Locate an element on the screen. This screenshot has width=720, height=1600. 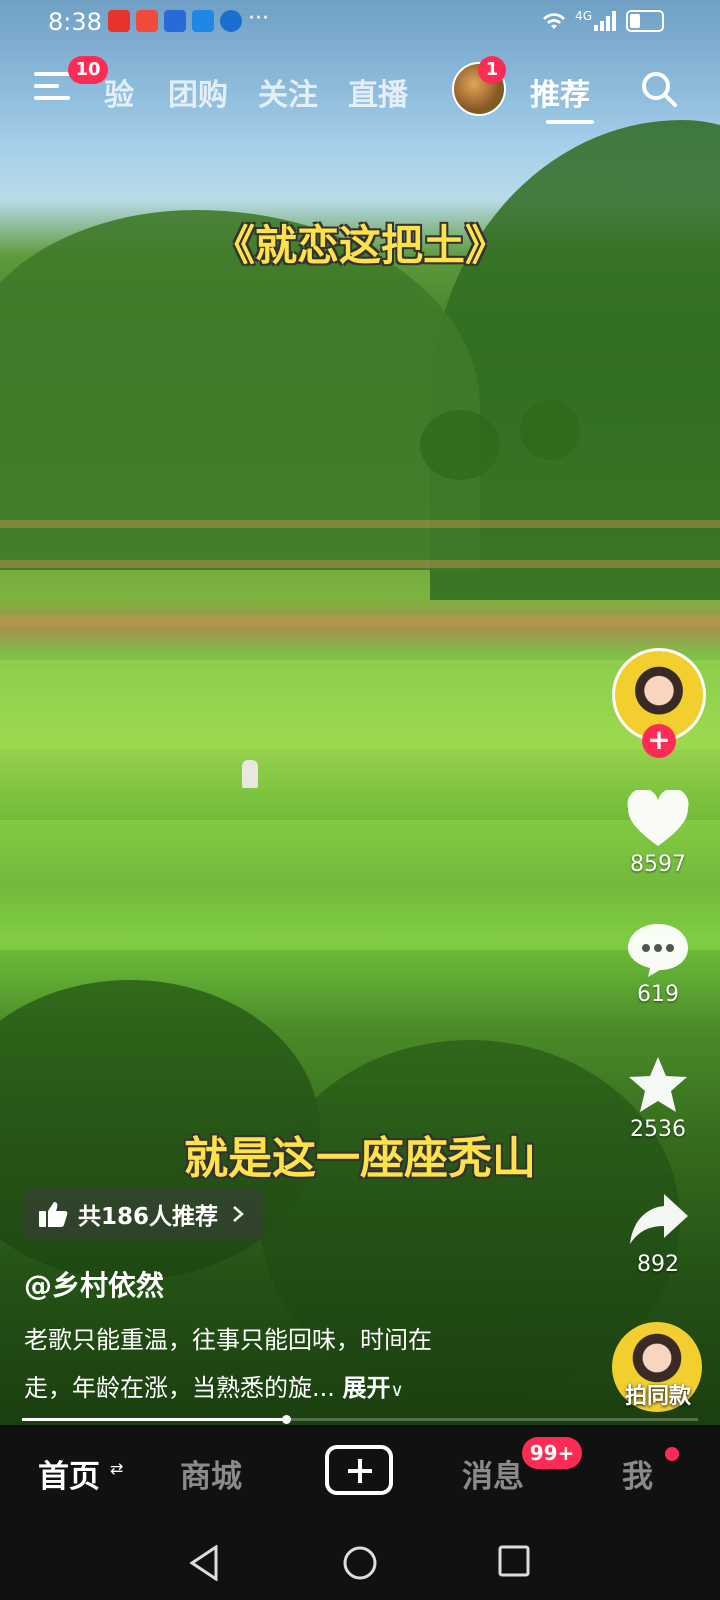
nav-messages: 消息 is located at coordinates (493, 1473).